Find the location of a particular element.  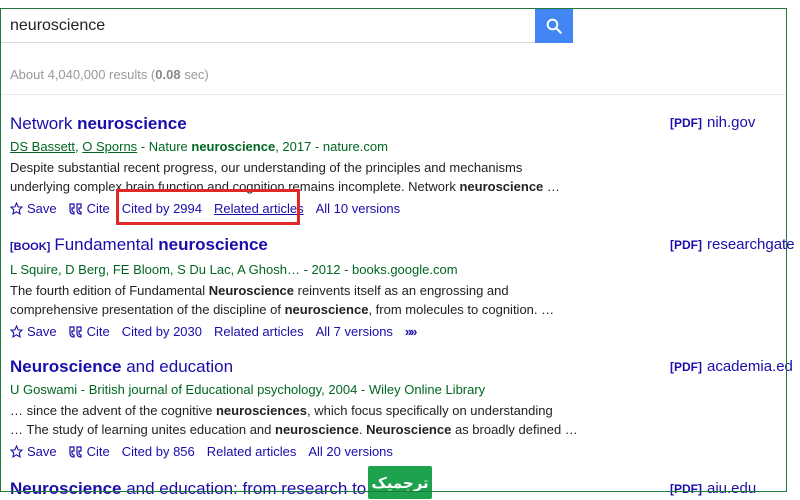

cited-by-link: Cited by 2030 is located at coordinates (162, 331).